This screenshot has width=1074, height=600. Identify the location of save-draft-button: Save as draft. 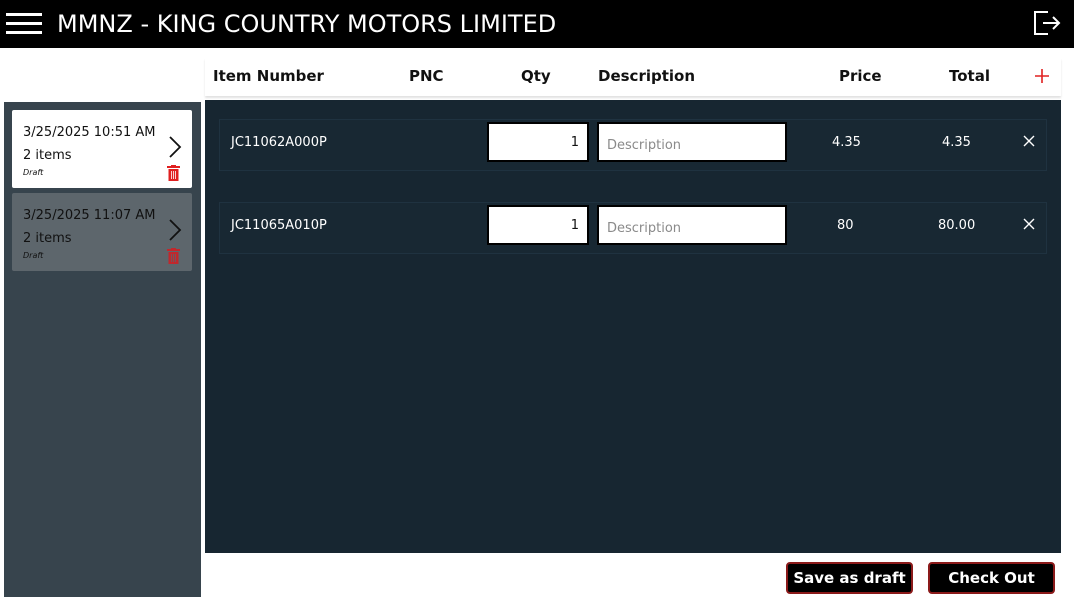
(849, 578).